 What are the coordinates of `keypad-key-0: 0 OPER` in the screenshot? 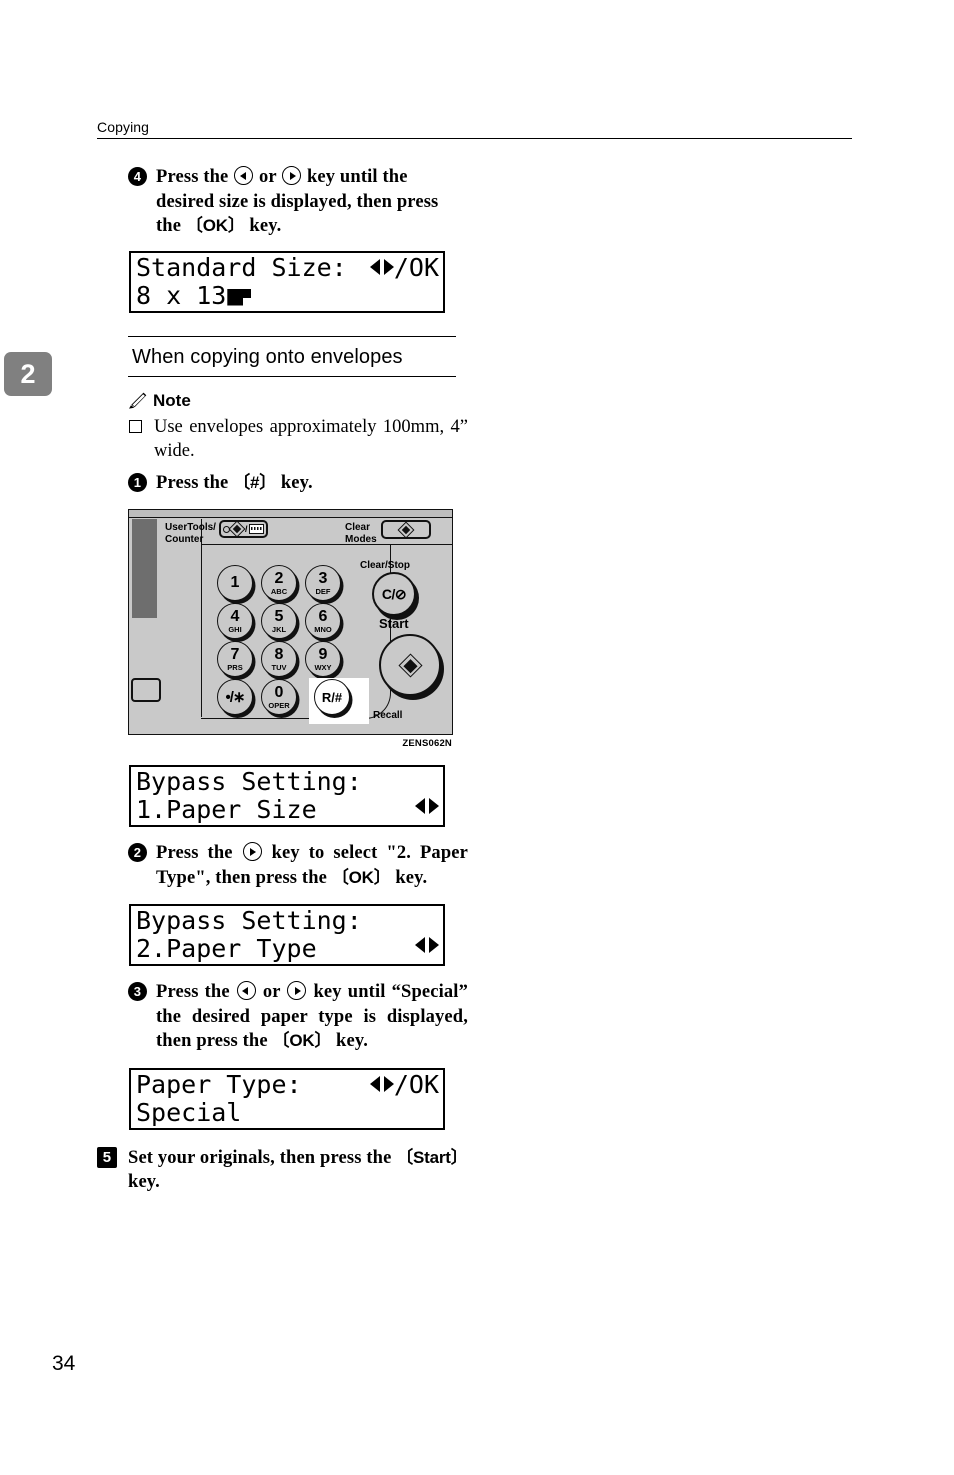 It's located at (279, 697).